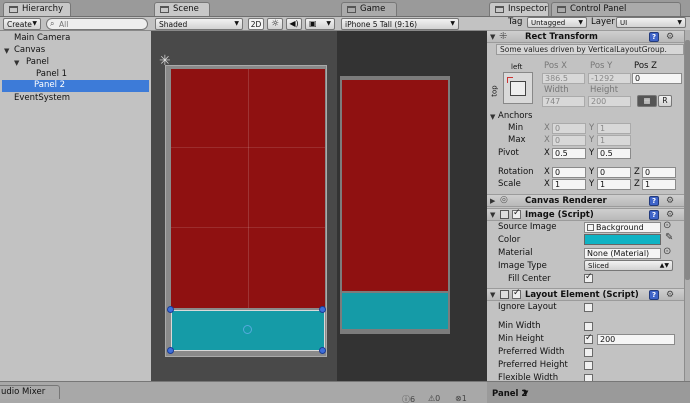  What do you see at coordinates (588, 277) in the screenshot?
I see `fill-center-checkbox` at bounding box center [588, 277].